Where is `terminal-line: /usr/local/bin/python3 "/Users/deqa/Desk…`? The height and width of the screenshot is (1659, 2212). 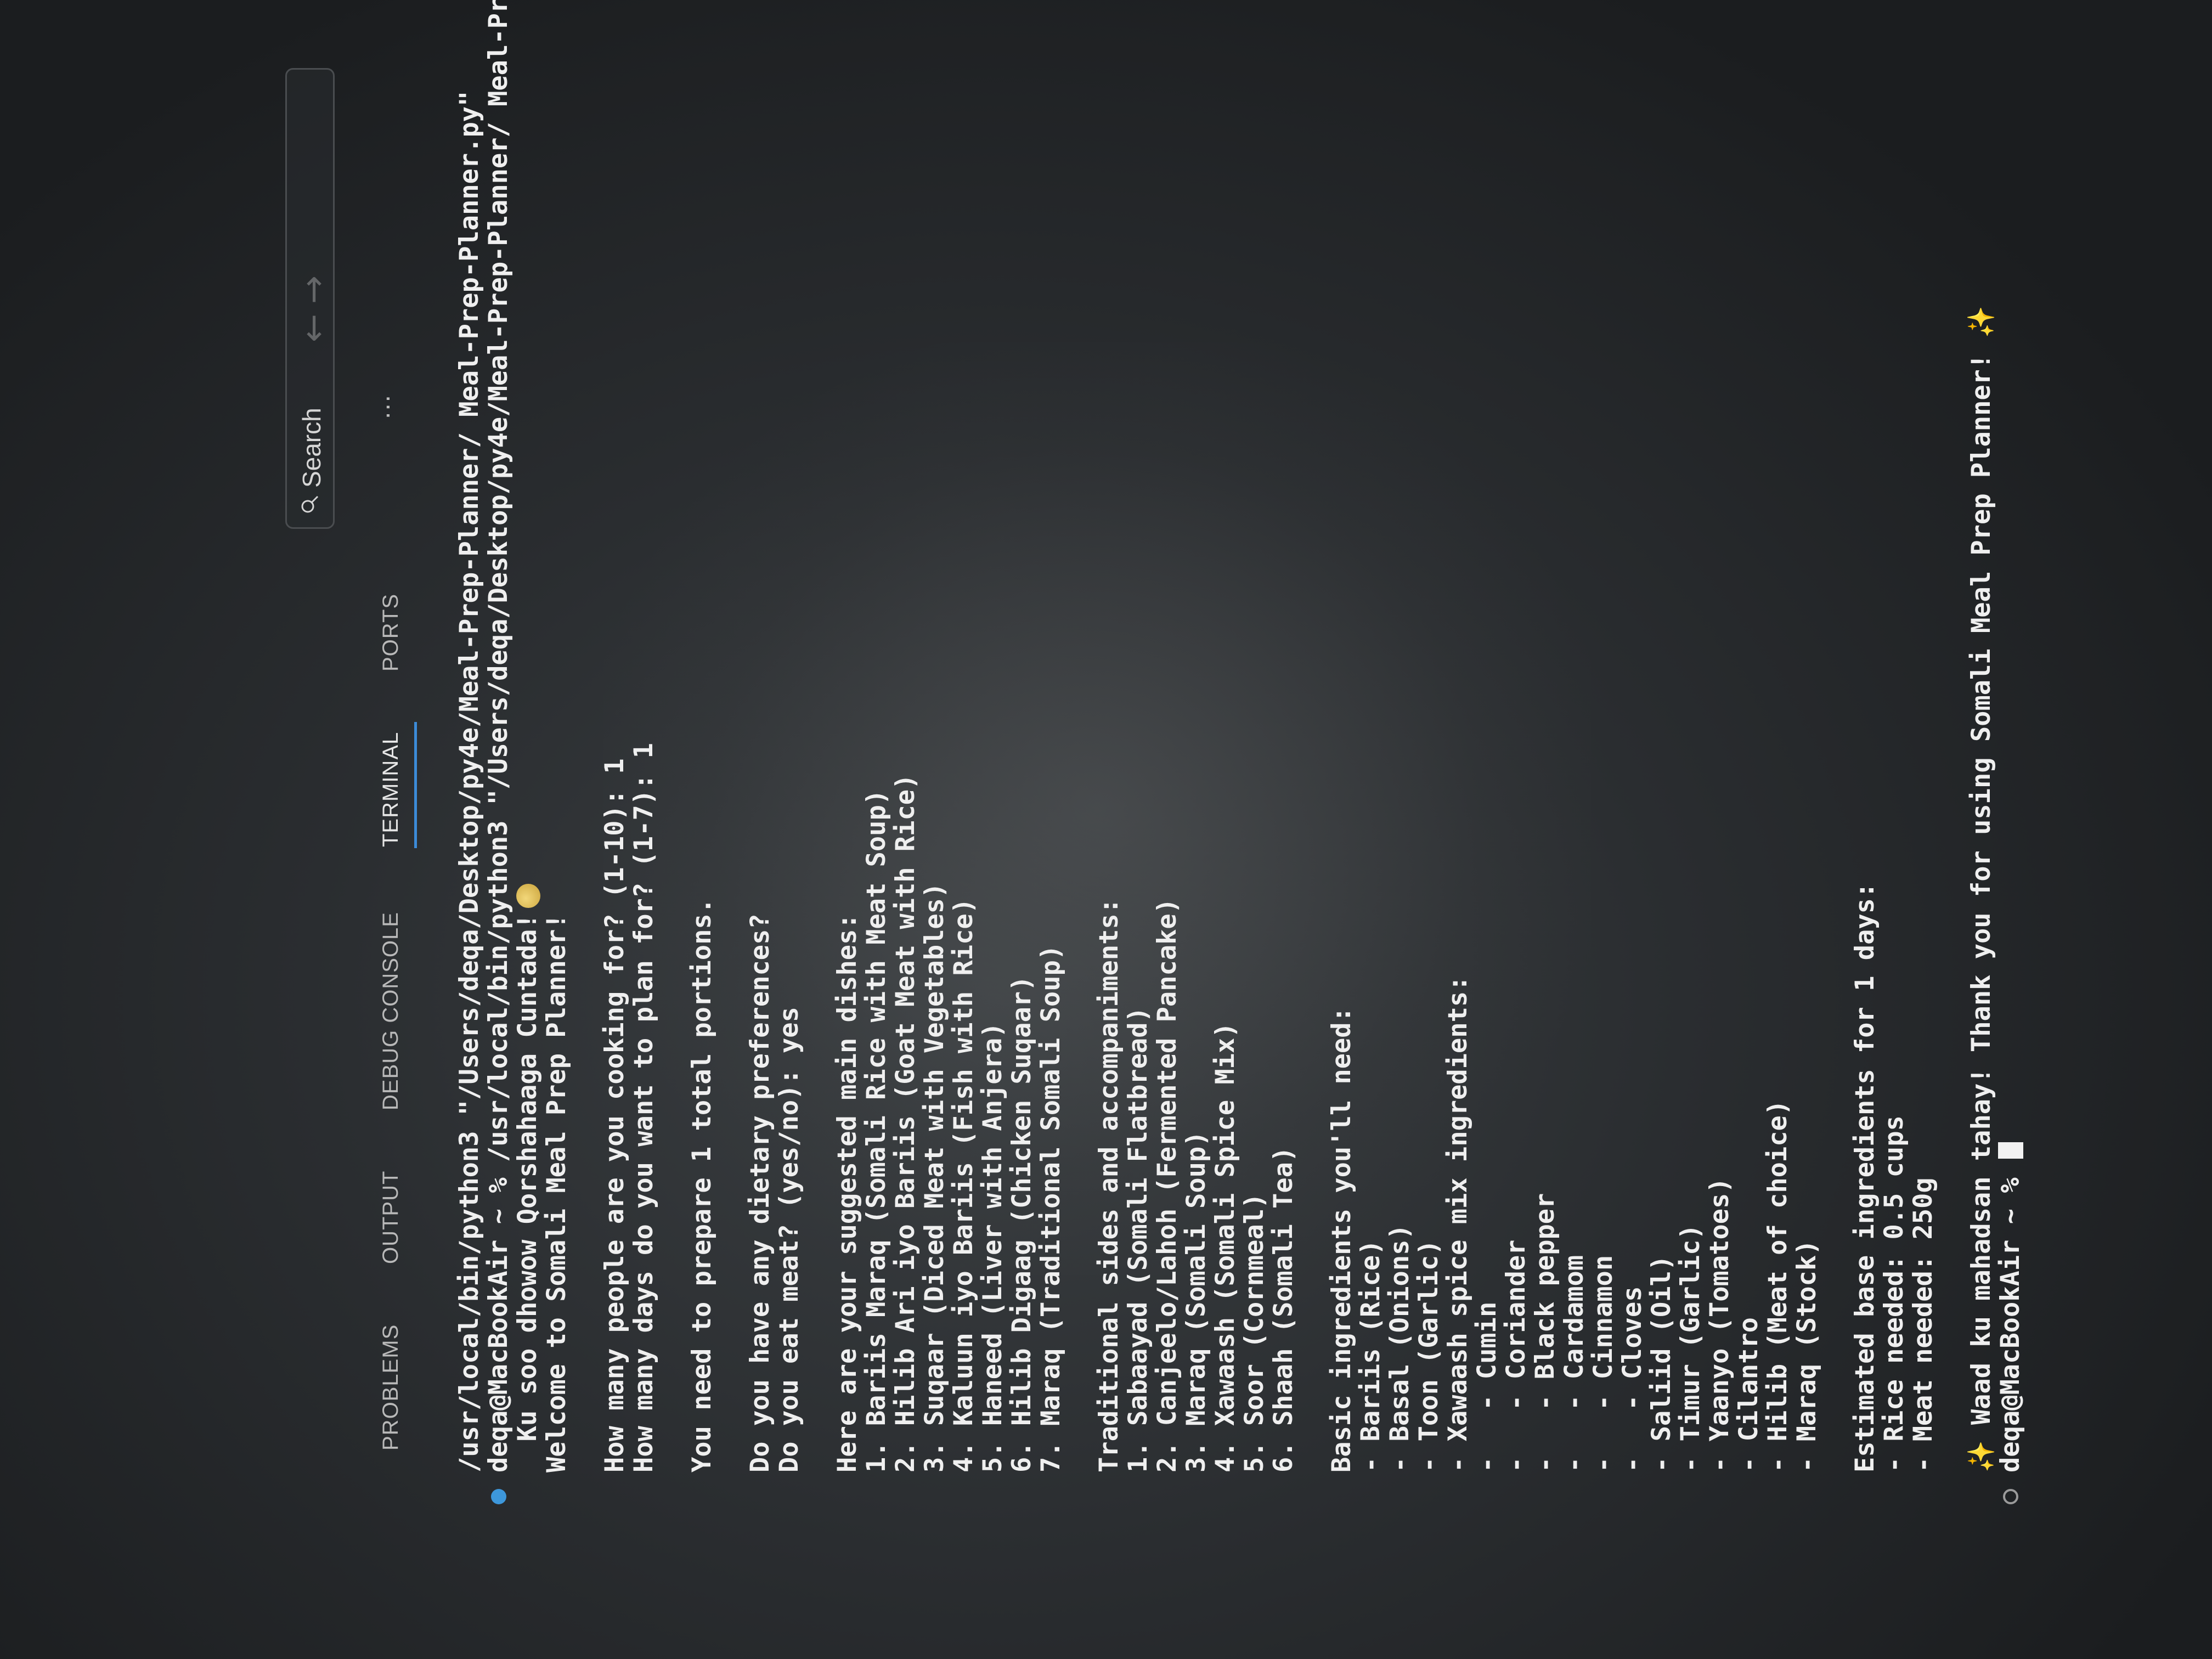
terminal-line: /usr/local/bin/python3 "/Users/deqa/Desk… is located at coordinates (469, 782).